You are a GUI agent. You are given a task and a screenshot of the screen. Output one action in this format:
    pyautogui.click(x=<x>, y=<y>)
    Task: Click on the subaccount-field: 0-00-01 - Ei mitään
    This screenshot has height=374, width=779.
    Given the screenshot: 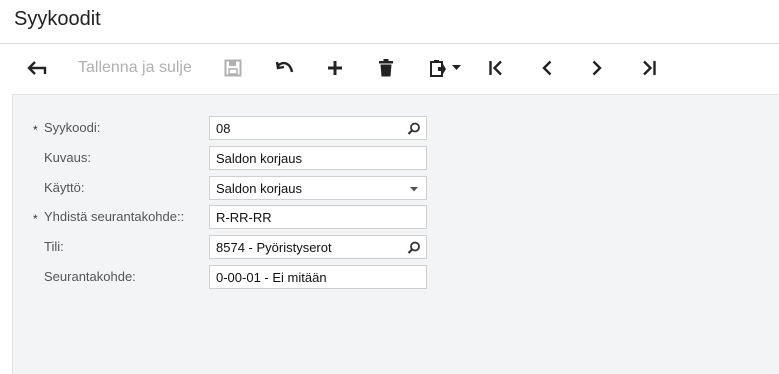 What is the action you would take?
    pyautogui.click(x=318, y=277)
    